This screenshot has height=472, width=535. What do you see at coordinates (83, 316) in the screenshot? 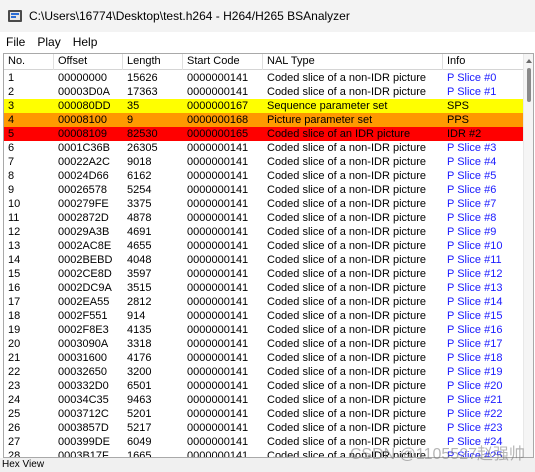
I see `cell-offset: 0002F551` at bounding box center [83, 316].